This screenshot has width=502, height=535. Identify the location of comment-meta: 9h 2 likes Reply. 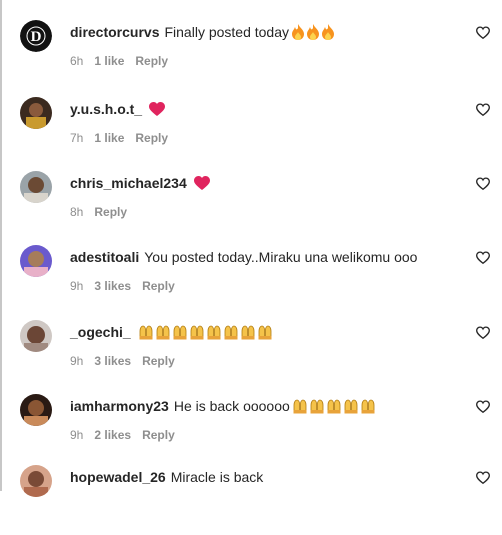
(128, 435).